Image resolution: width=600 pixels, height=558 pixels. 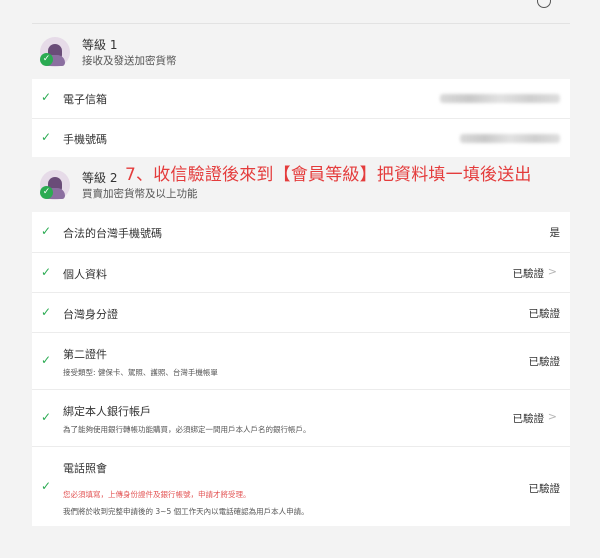 What do you see at coordinates (140, 194) in the screenshot?
I see `level-2-subtitle: 買賣加密貨幣及以上功能` at bounding box center [140, 194].